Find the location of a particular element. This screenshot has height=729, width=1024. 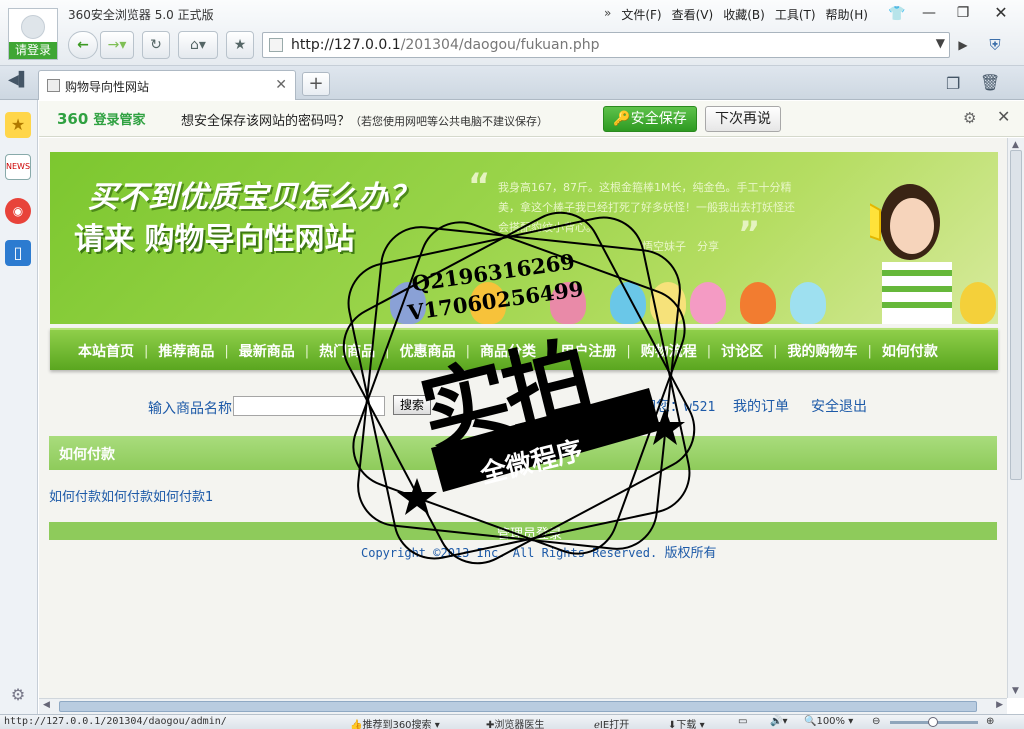

footer-bar: 管理员登录 is located at coordinates (523, 532).